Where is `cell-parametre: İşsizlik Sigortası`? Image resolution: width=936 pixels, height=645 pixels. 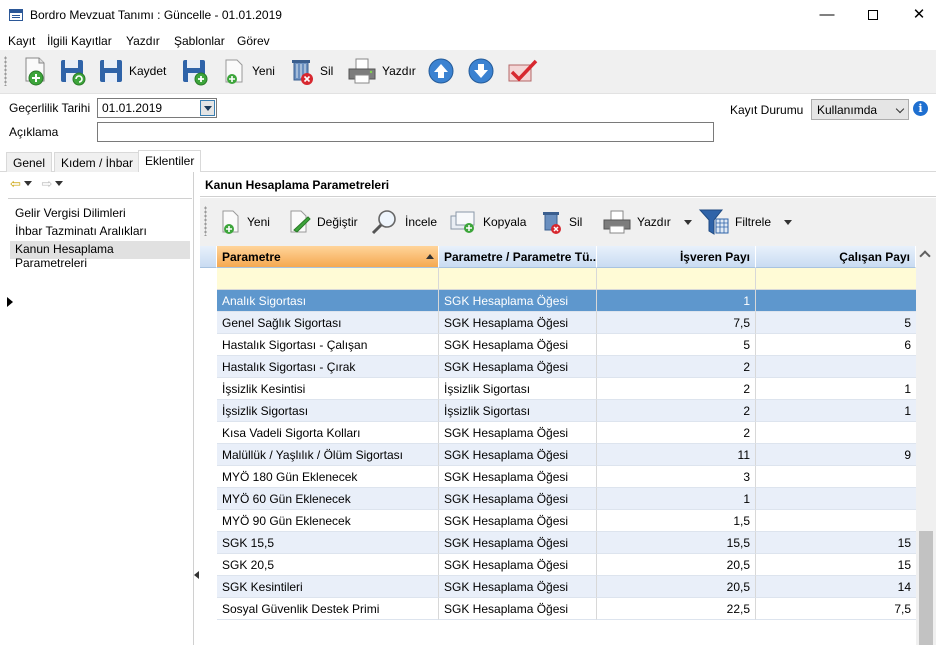 cell-parametre: İşsizlik Sigortası is located at coordinates (328, 411).